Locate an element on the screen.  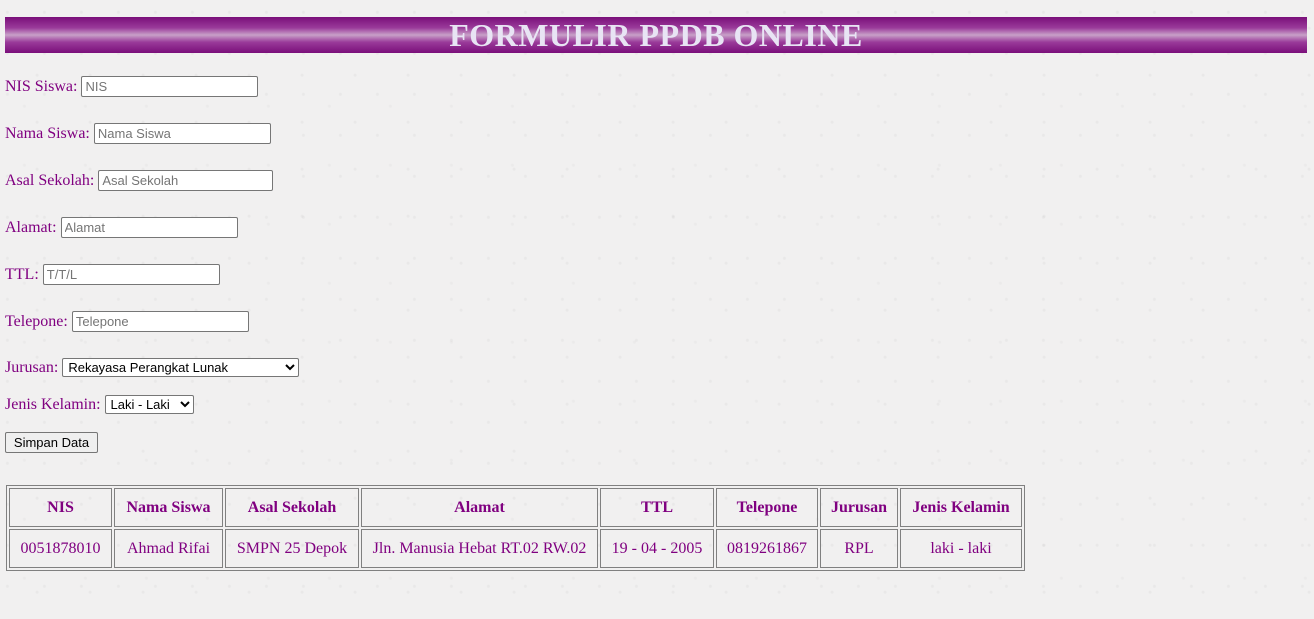
column-header: Telepone is located at coordinates (767, 507).